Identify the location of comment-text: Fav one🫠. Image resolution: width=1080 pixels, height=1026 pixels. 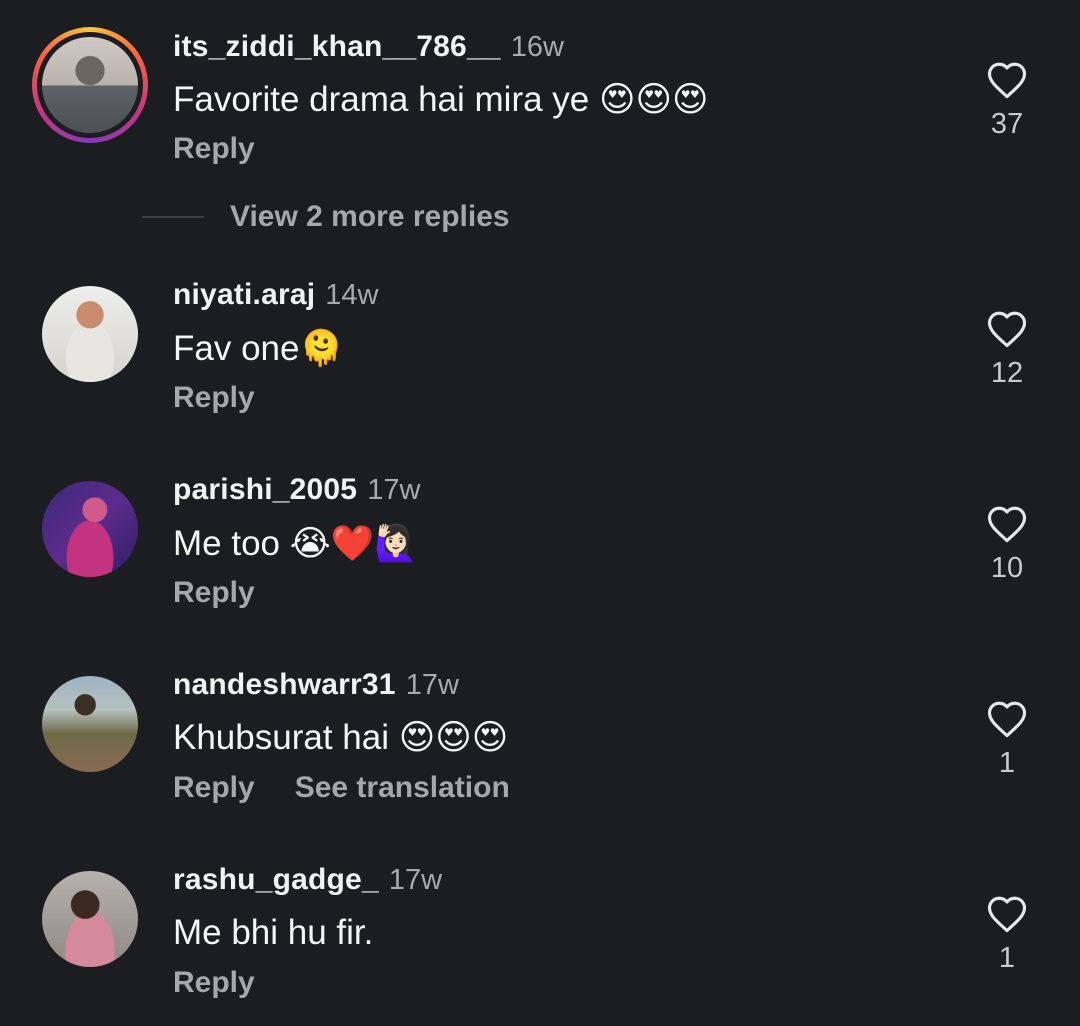
(258, 349).